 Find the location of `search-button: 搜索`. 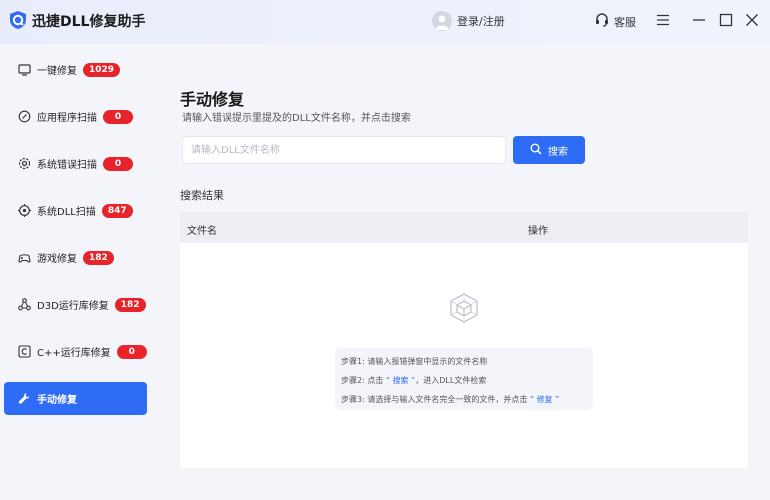

search-button: 搜索 is located at coordinates (549, 150).